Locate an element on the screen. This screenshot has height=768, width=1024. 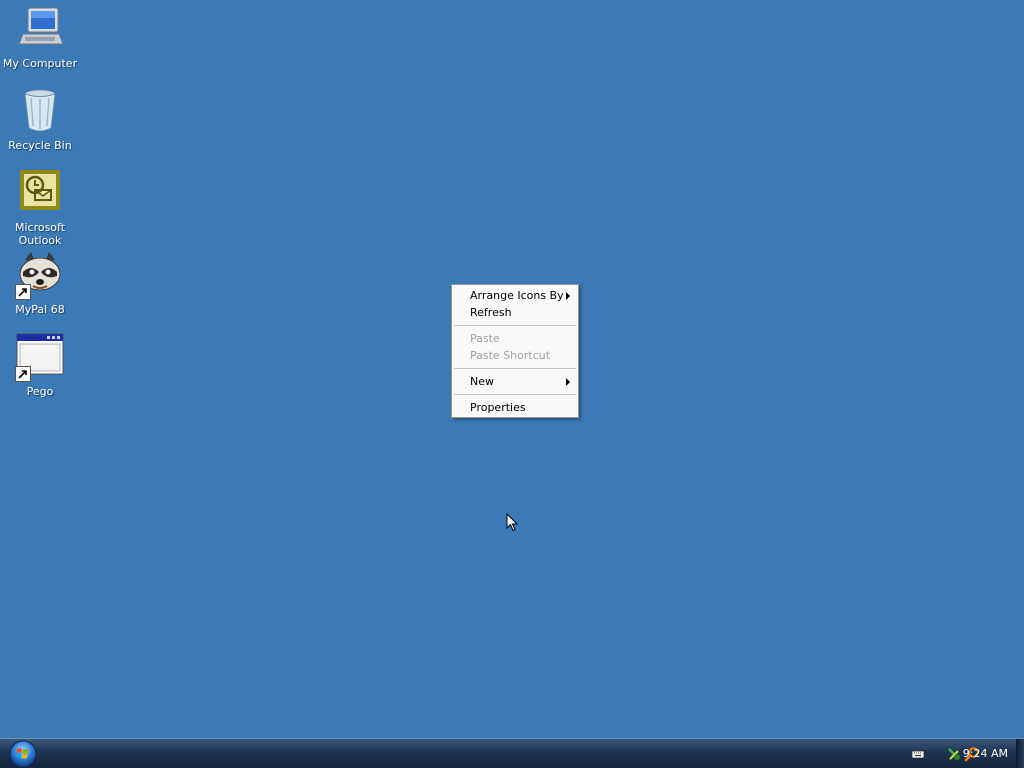
desktop-icon-label: My Computer is located at coordinates (40, 63).